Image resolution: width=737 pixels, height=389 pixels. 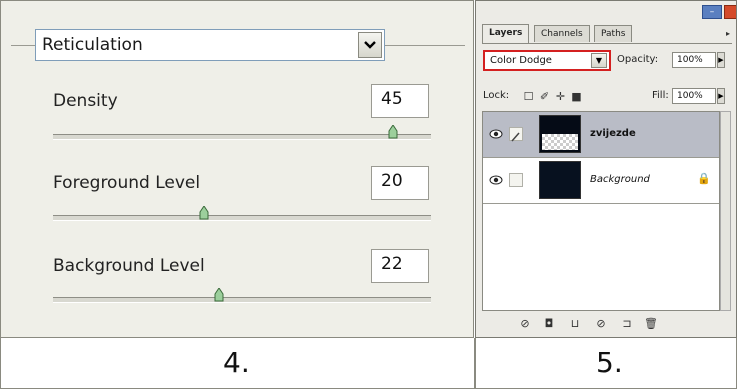 I want to click on close-icon, so click(x=730, y=12).